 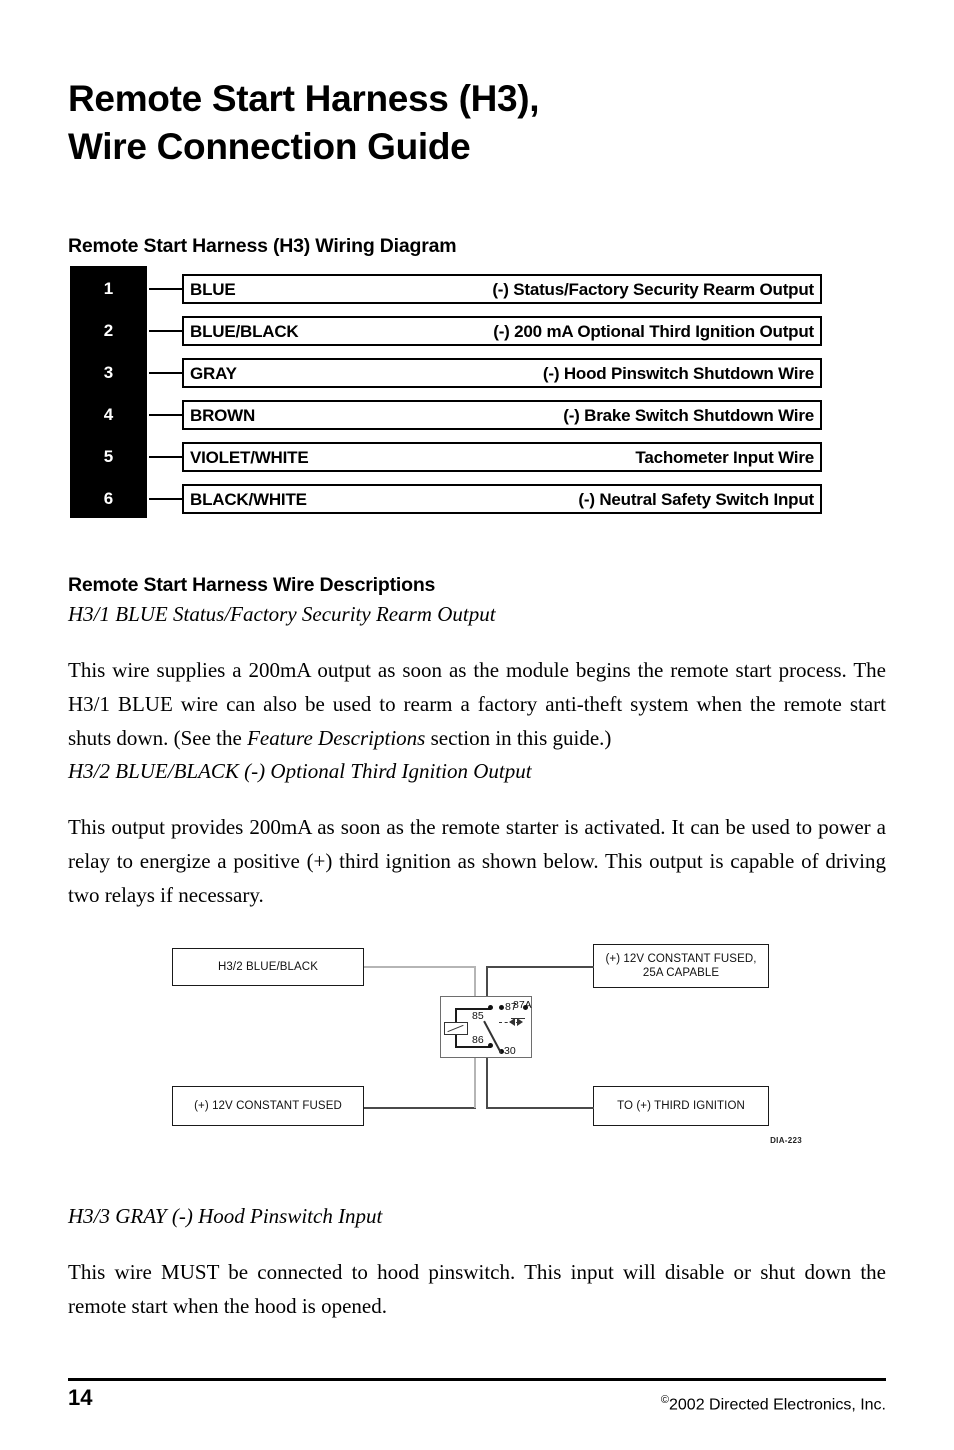 What do you see at coordinates (108, 498) in the screenshot?
I see `pin-number-6: 6` at bounding box center [108, 498].